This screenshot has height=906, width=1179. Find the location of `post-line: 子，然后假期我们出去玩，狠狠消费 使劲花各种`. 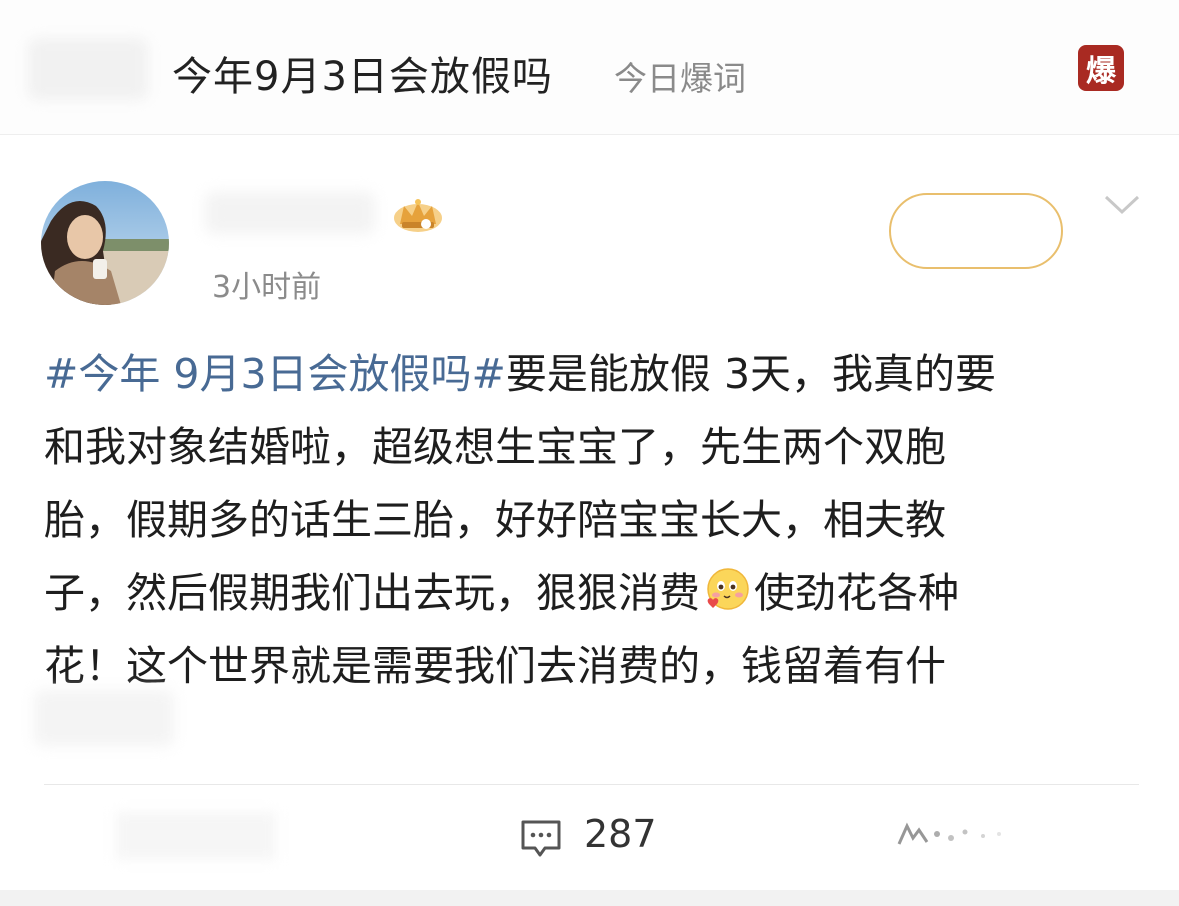

post-line: 子，然后假期我们出去玩，狠狠消费 使劲花各种 is located at coordinates (591, 593).